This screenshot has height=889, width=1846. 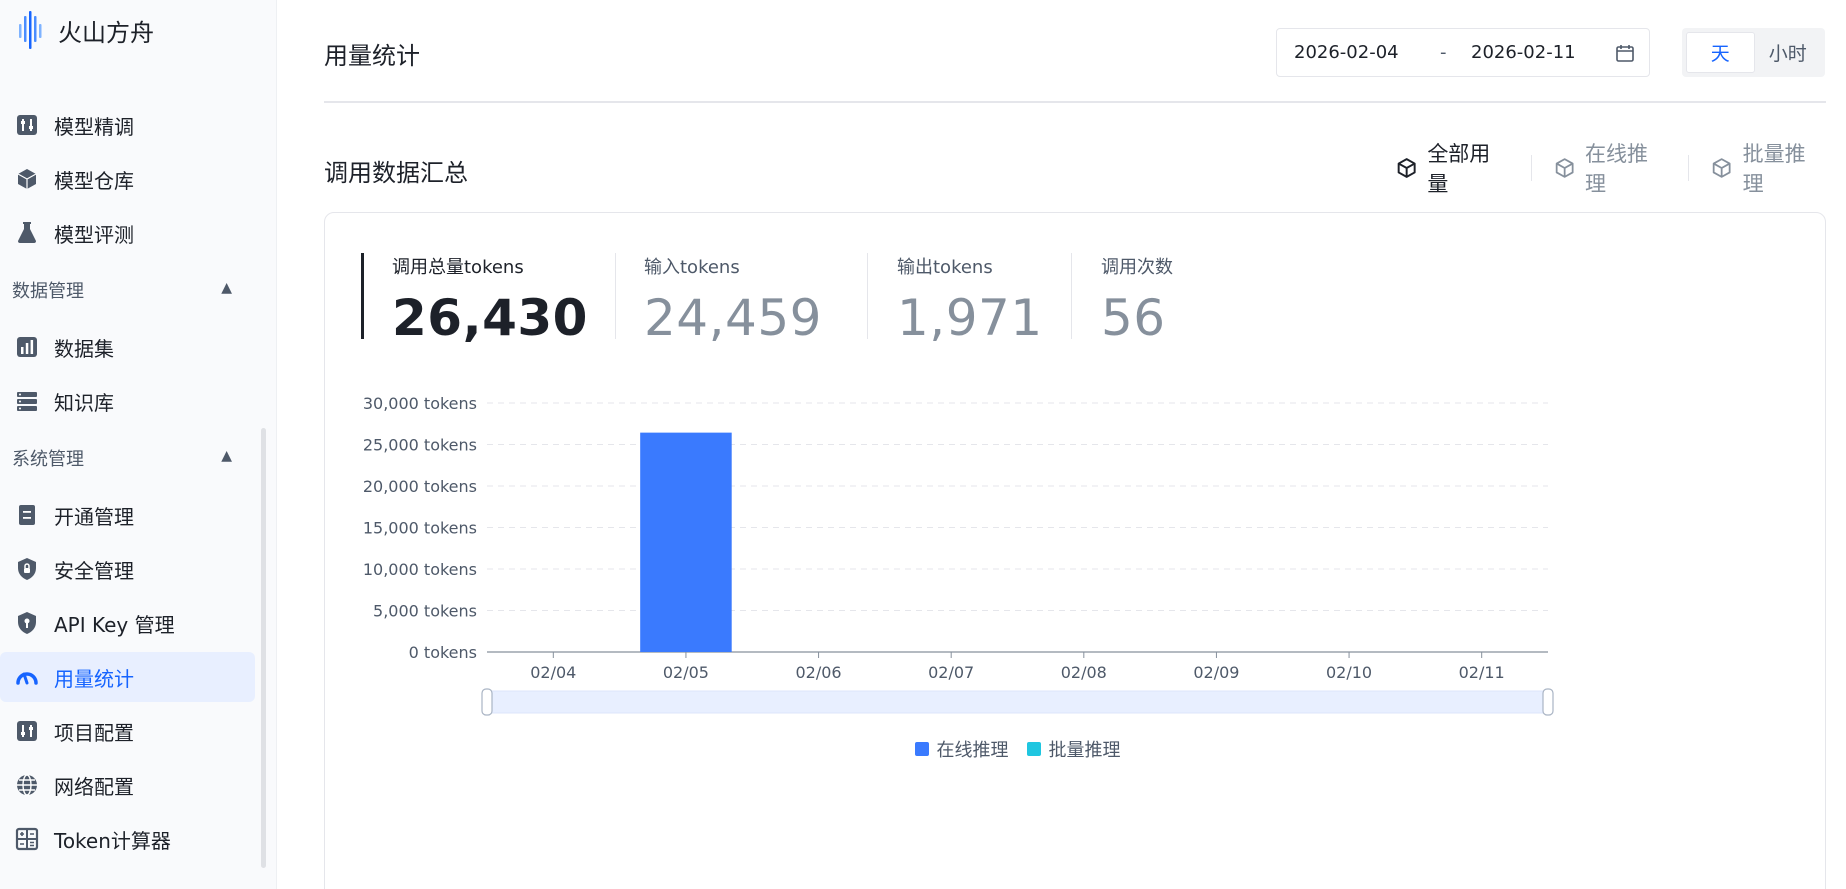 I want to click on sidebar-item-label: API Key 管理, so click(x=114, y=624).